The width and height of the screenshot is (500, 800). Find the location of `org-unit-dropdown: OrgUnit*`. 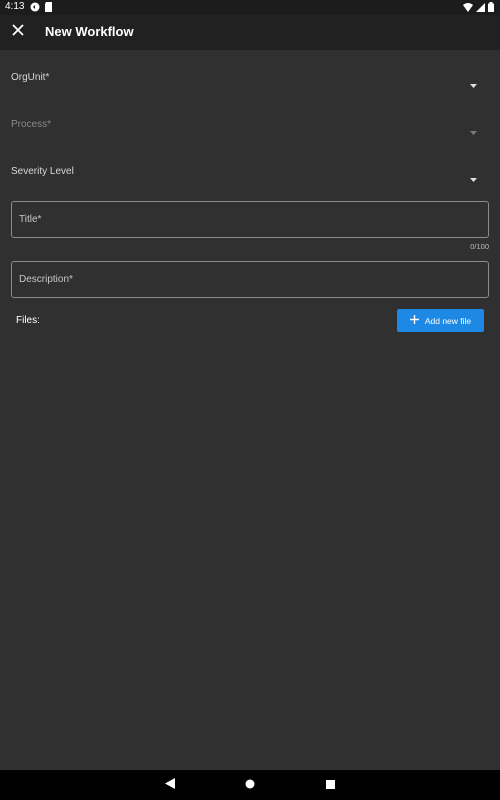

org-unit-dropdown: OrgUnit* is located at coordinates (250, 78).